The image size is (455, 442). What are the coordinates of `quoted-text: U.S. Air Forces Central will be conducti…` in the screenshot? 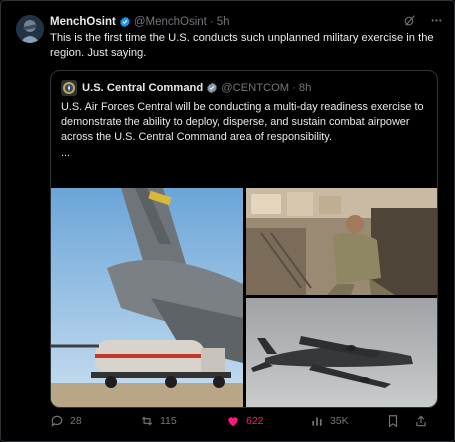 It's located at (244, 130).